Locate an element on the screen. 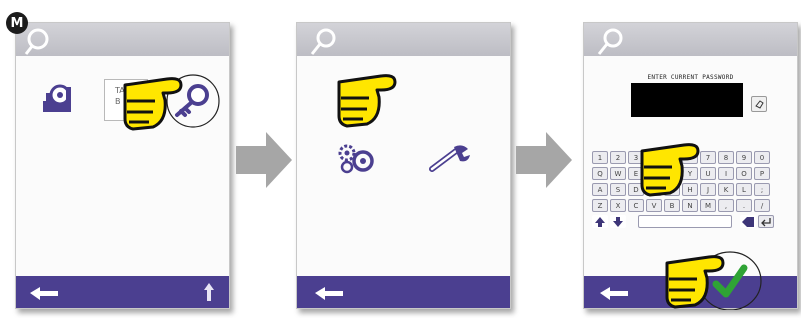 This screenshot has width=801, height=318. enter-key is located at coordinates (766, 221).